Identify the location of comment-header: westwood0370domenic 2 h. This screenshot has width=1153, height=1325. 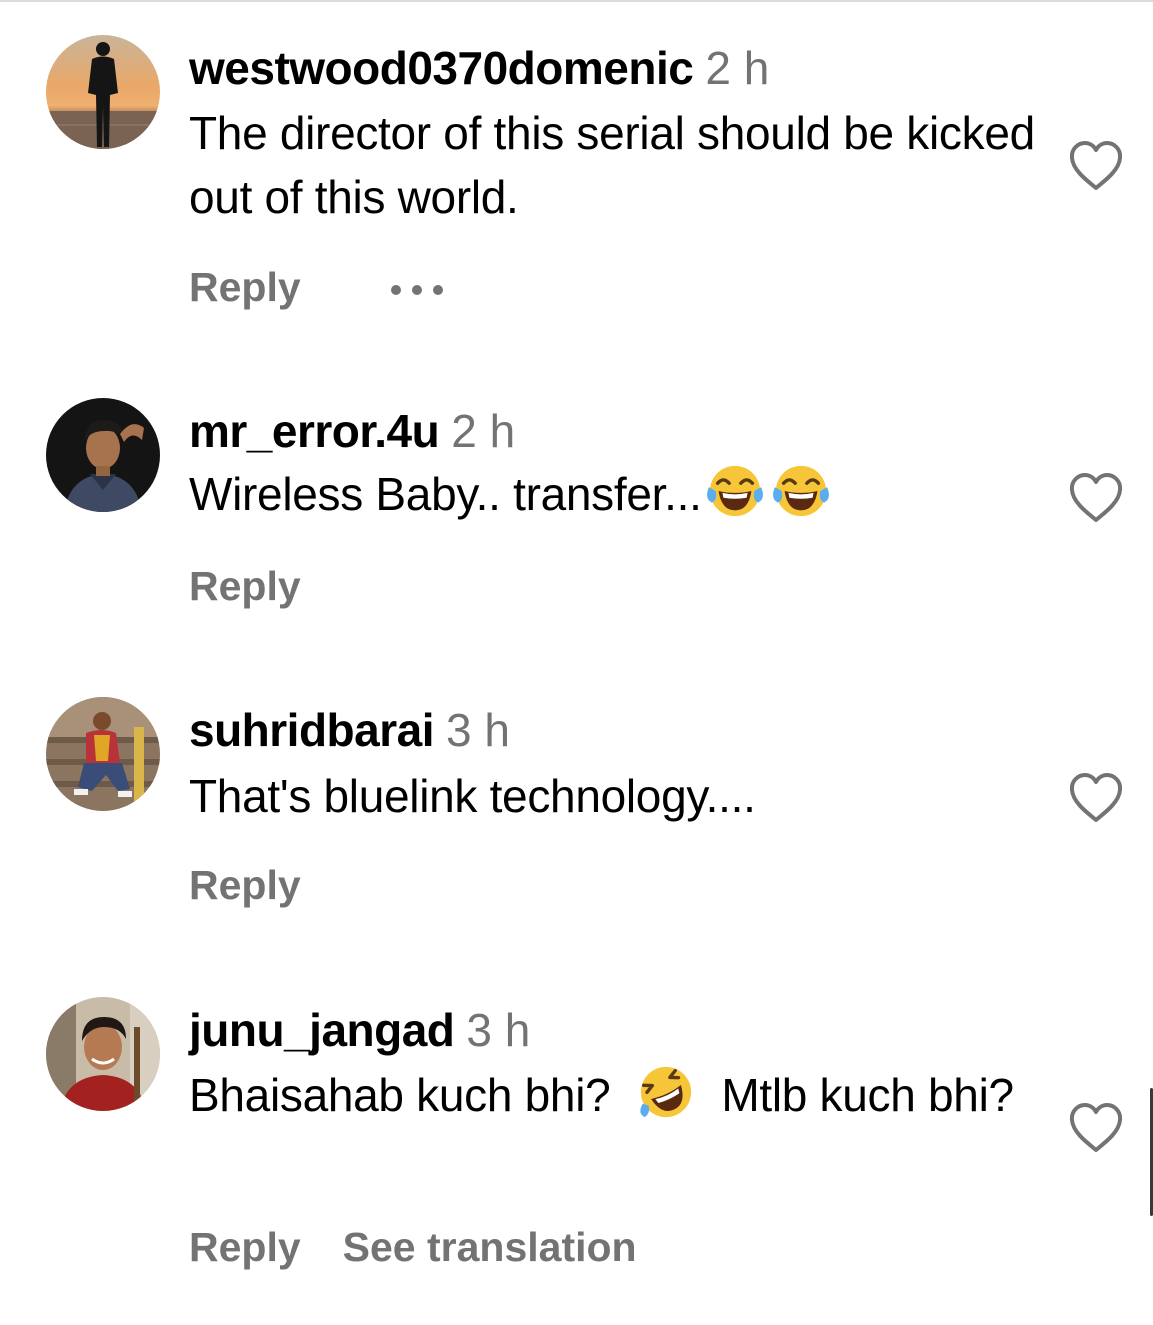
(479, 68).